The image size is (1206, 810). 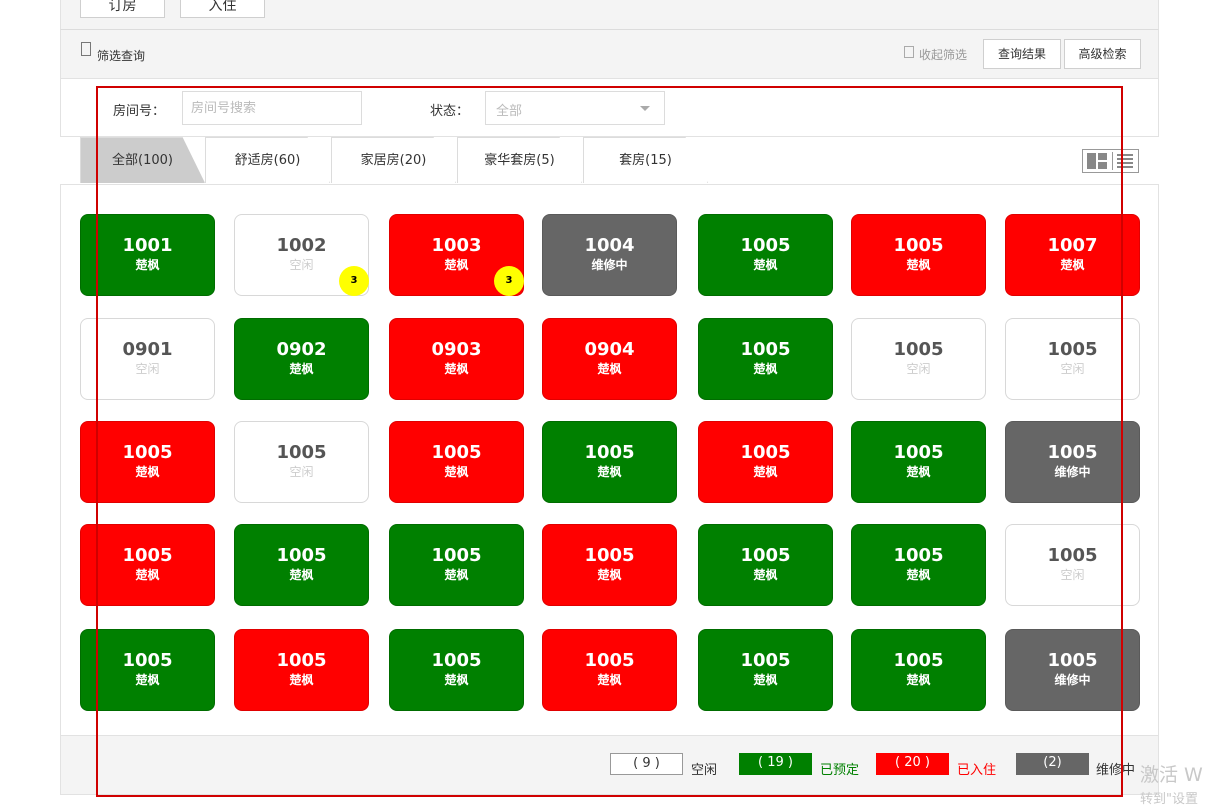 What do you see at coordinates (1124, 161) in the screenshot?
I see `list-view-icon` at bounding box center [1124, 161].